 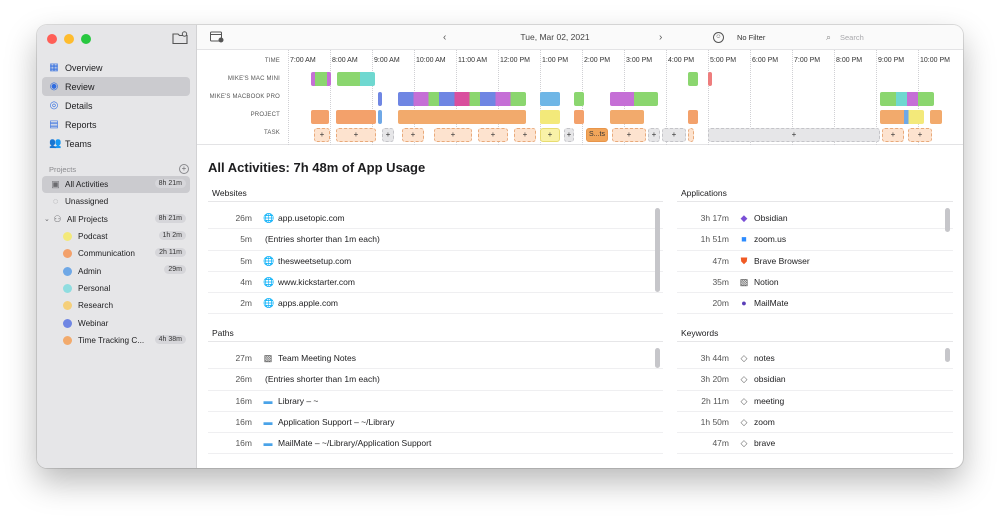 What do you see at coordinates (435, 261) in the screenshot?
I see `list-item: 5m 🌐 thesweetsetup.com` at bounding box center [435, 261].